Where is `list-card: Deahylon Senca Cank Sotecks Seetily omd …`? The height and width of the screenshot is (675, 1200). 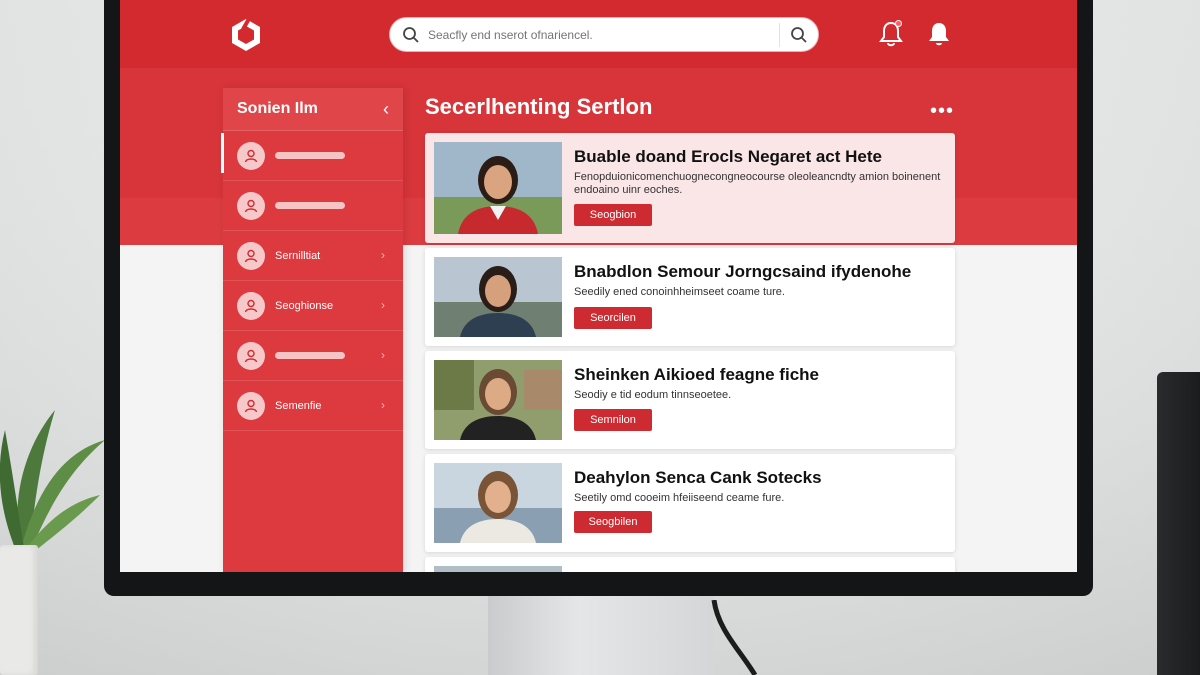 list-card: Deahylon Senca Cank Sotecks Seetily omd … is located at coordinates (690, 503).